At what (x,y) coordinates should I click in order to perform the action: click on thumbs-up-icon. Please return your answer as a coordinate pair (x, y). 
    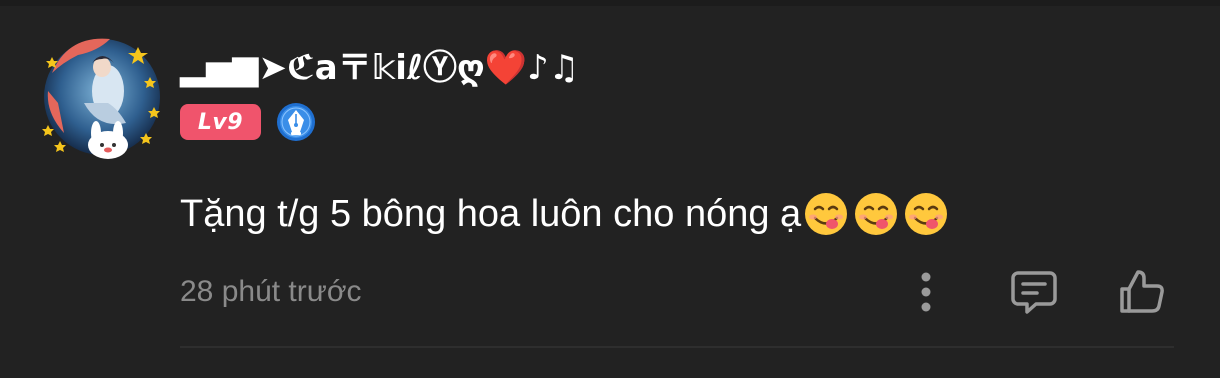
    Looking at the image, I should click on (1142, 291).